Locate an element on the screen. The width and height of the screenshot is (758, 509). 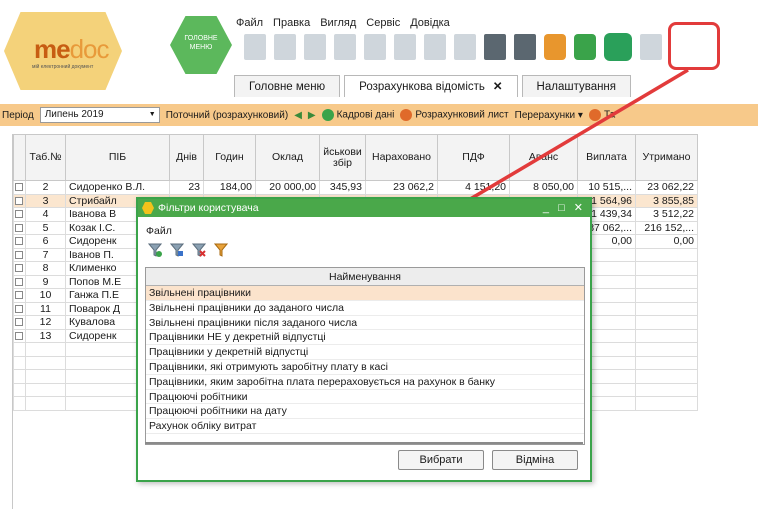
filter-edit-icon is located at coordinates (177, 250).